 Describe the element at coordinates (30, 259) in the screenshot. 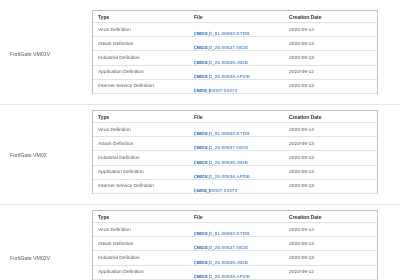

I see `model-name: FortiGate VM02V` at that location.